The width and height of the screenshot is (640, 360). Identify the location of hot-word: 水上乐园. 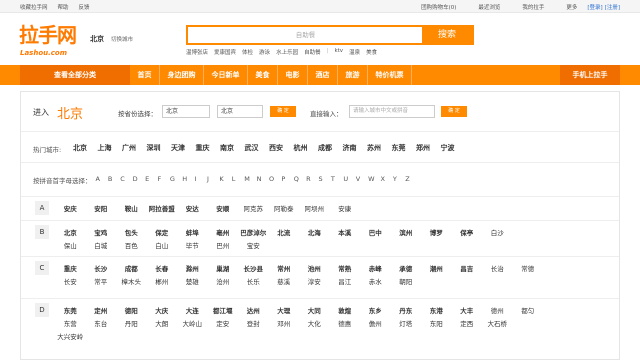
(287, 52).